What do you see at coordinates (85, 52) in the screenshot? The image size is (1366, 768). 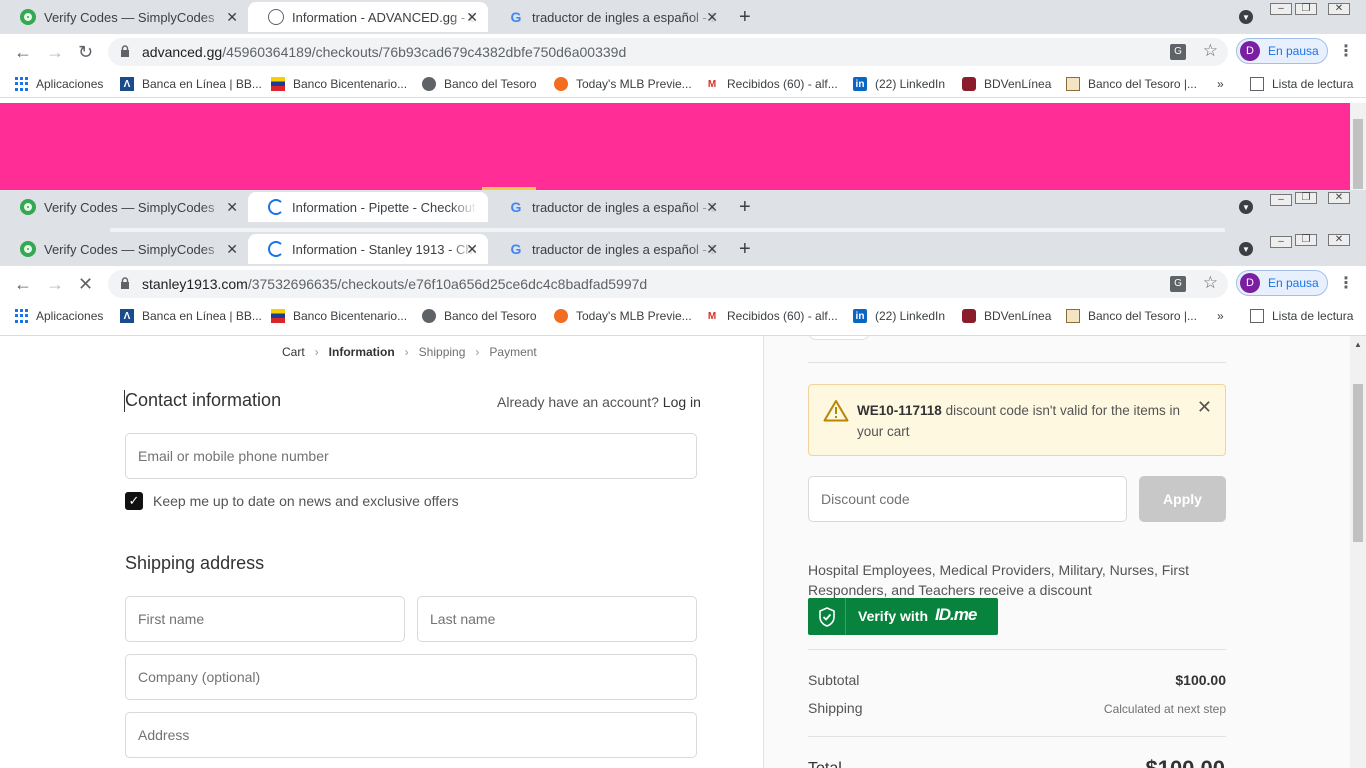 I see `reload-icon: ↻` at bounding box center [85, 52].